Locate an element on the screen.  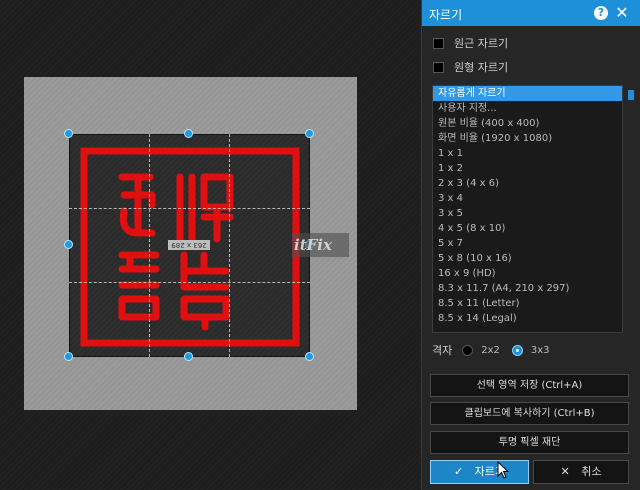
perspective-crop-checkbox is located at coordinates (438, 43).